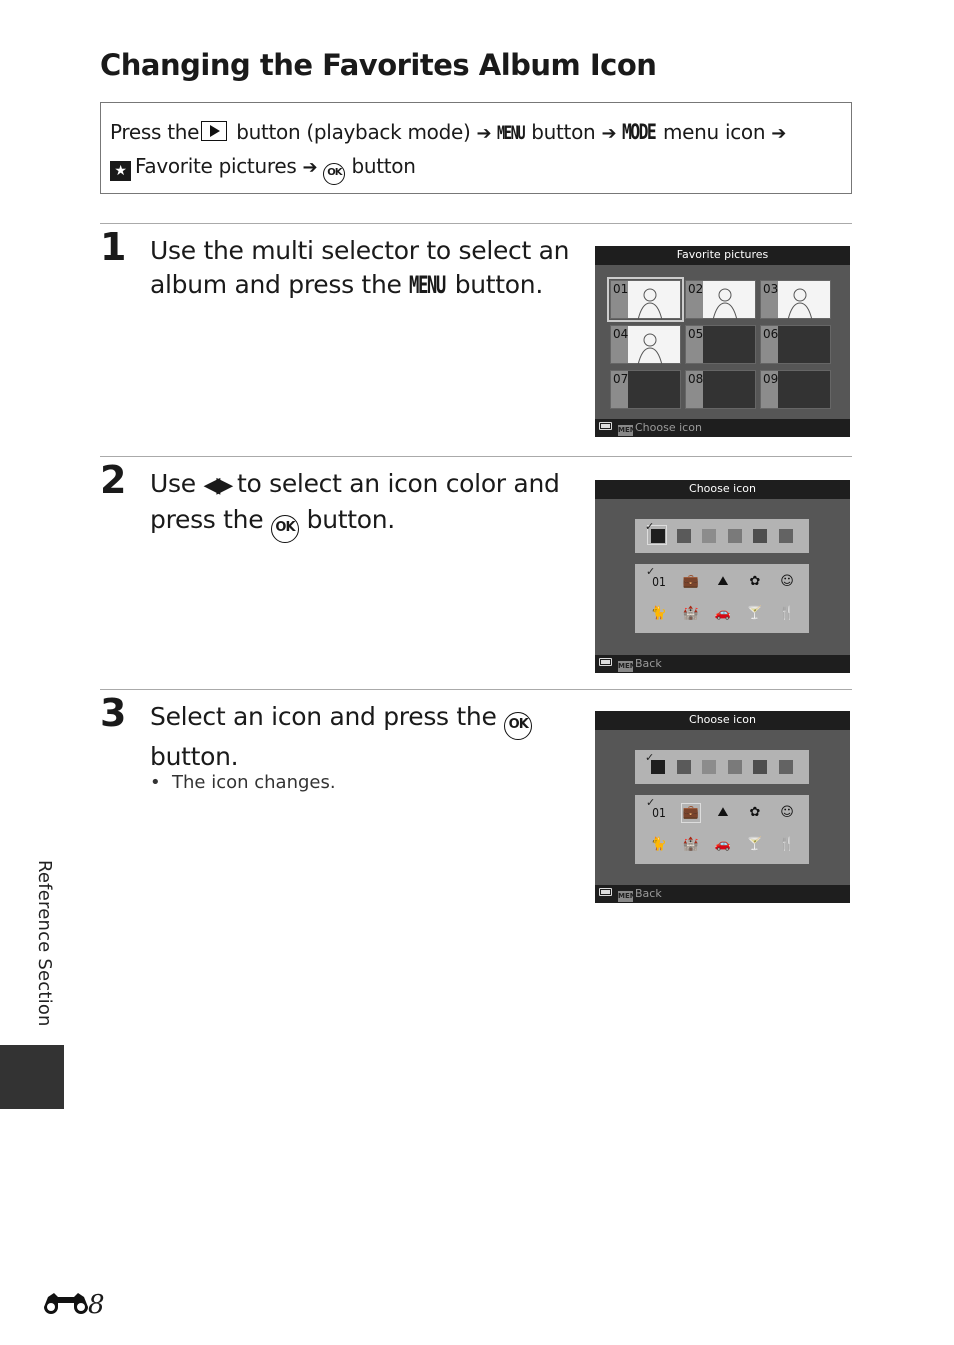 The image size is (954, 1345). Describe the element at coordinates (113, 247) in the screenshot. I see `step-number: 1` at that location.